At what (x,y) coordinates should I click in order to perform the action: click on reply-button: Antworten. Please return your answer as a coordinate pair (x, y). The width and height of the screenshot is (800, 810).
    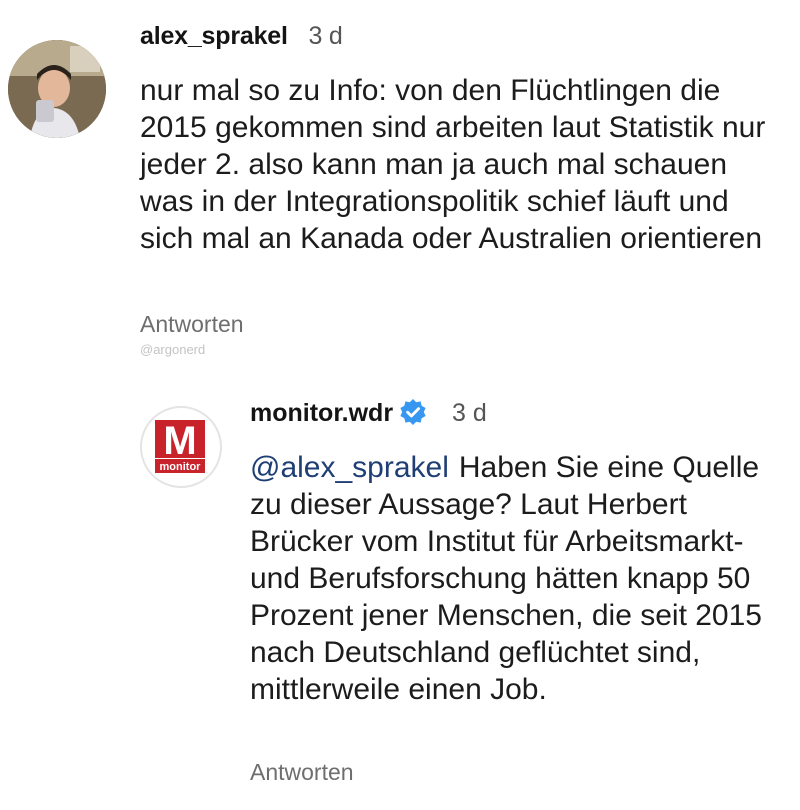
    Looking at the image, I should click on (192, 324).